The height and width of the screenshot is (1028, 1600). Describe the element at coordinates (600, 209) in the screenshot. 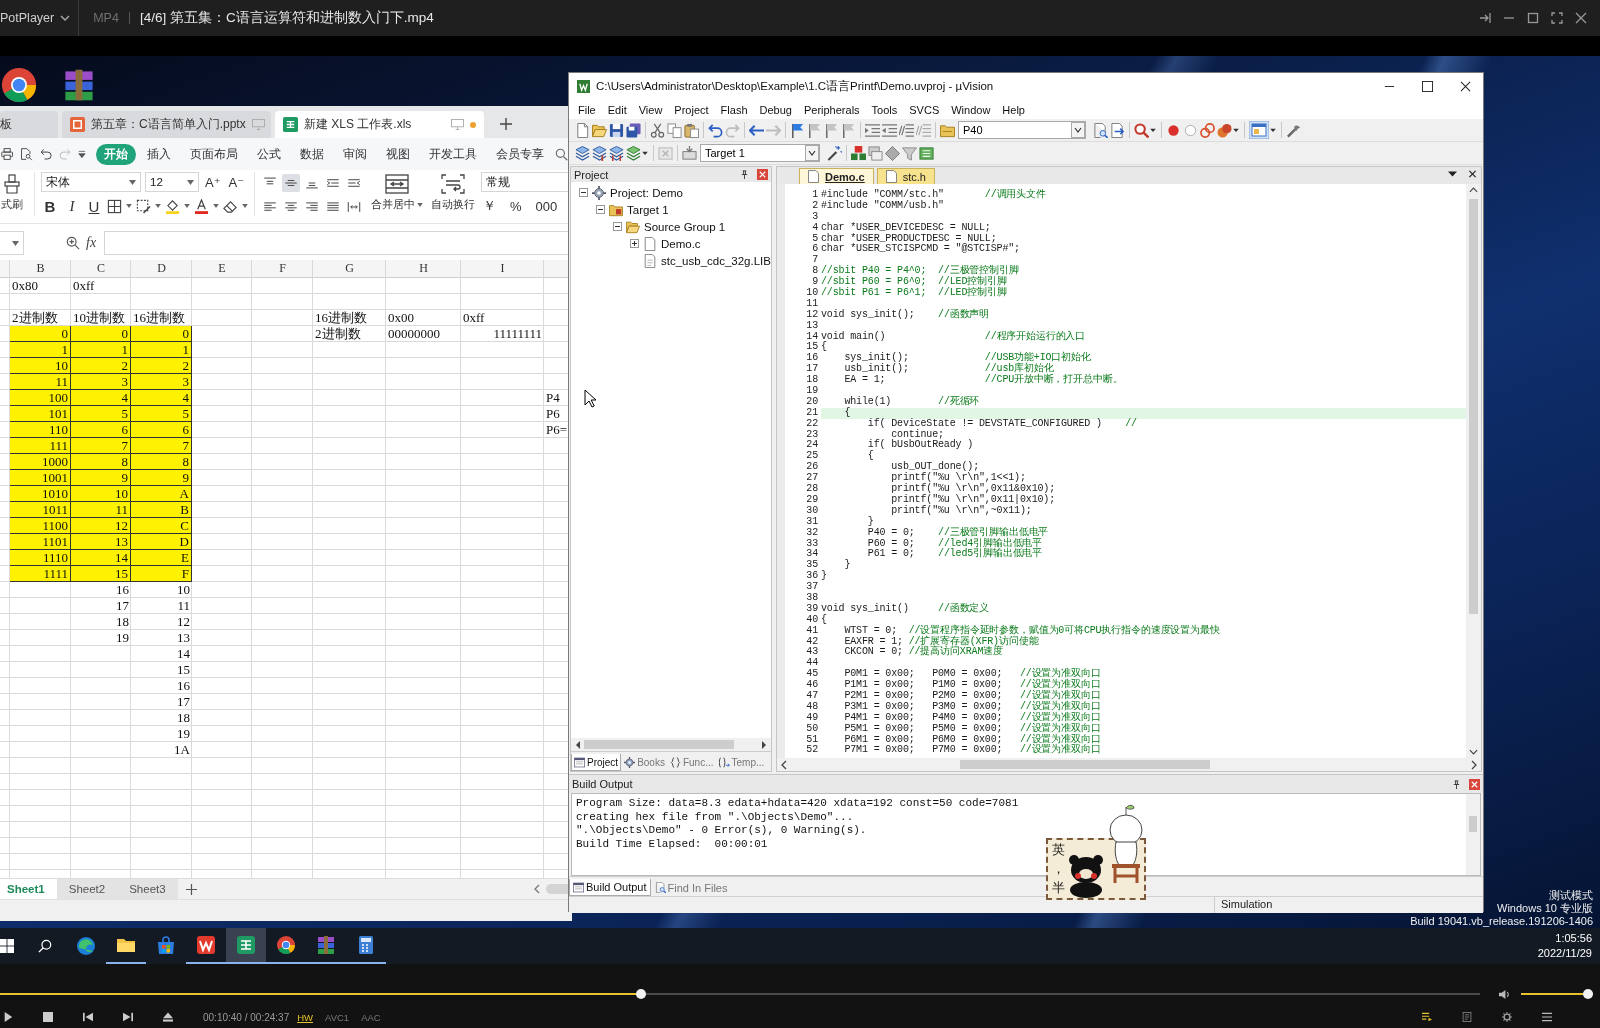

I see `collapse-icon` at that location.